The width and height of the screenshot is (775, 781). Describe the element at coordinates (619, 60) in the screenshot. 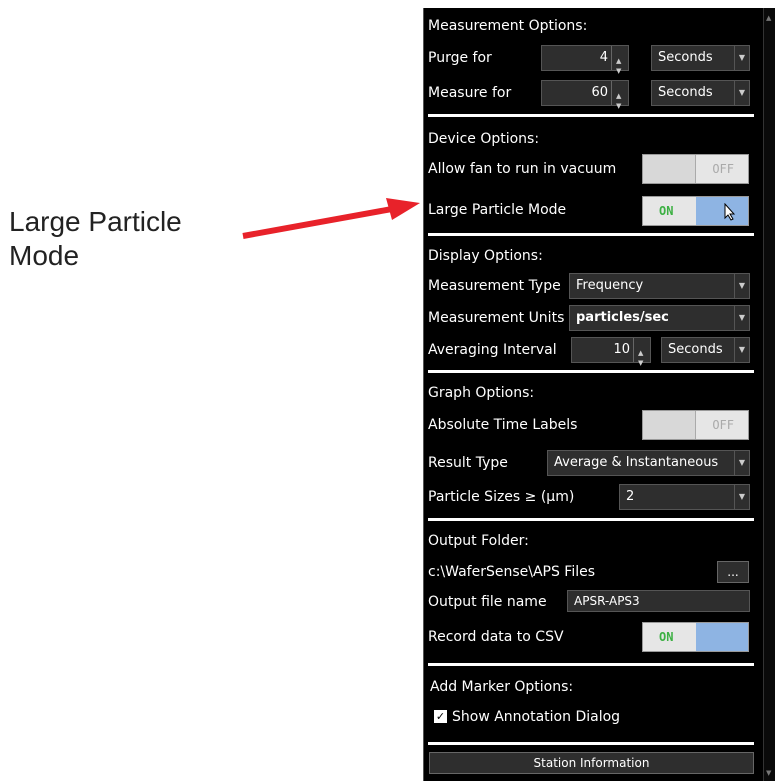

I see `purge-spinner: ▲ ▼` at that location.